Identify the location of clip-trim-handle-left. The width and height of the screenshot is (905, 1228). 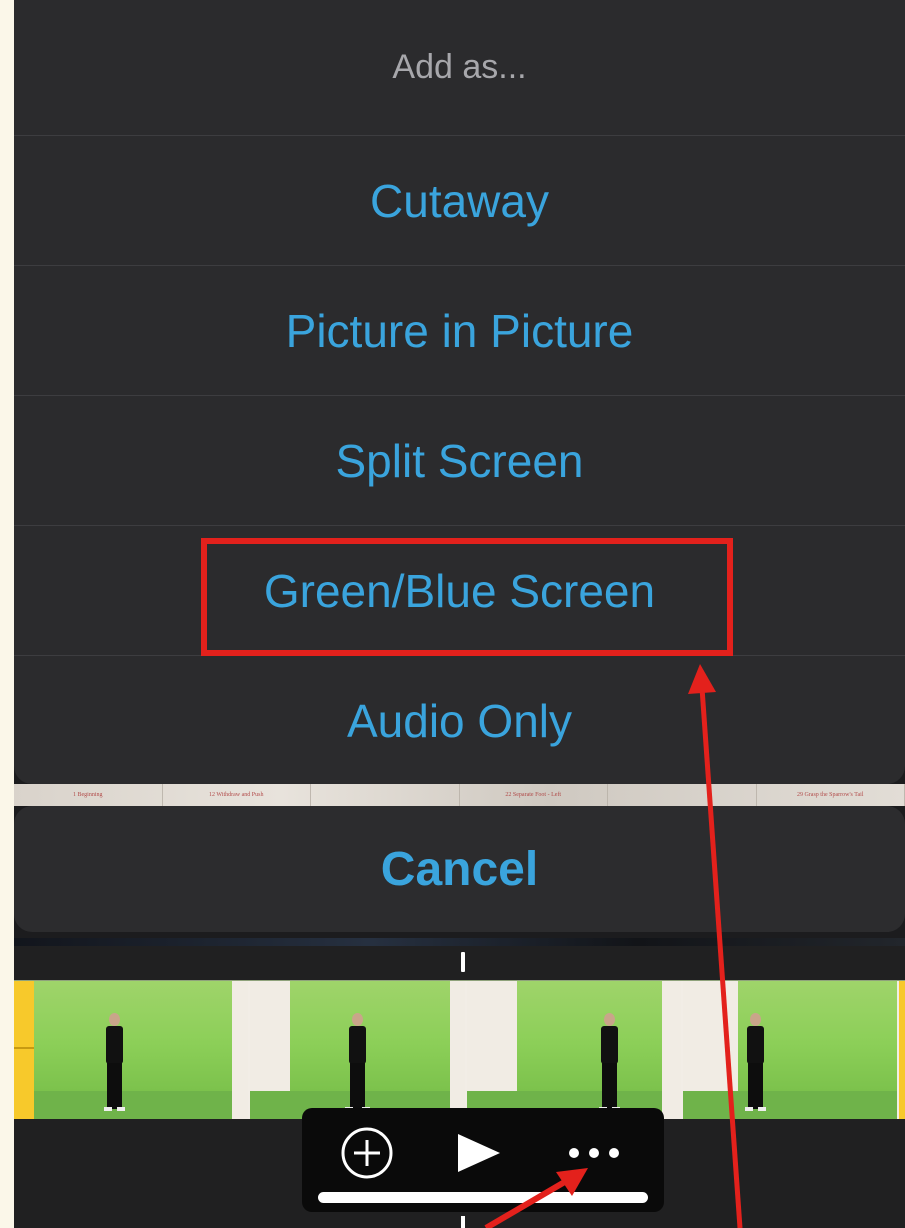
(24, 1050).